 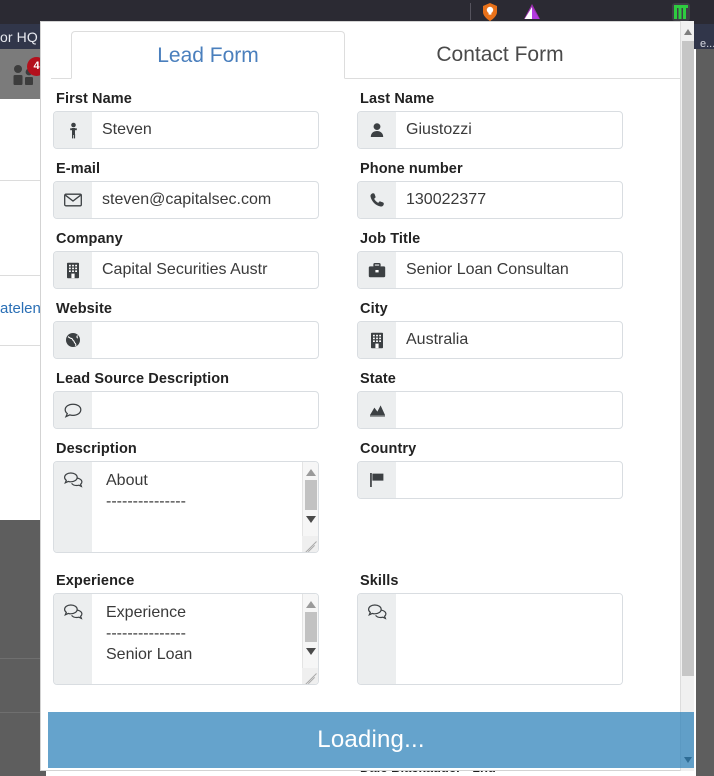 What do you see at coordinates (143, 379) in the screenshot?
I see `label-lead-source-description: Lead Source Description` at bounding box center [143, 379].